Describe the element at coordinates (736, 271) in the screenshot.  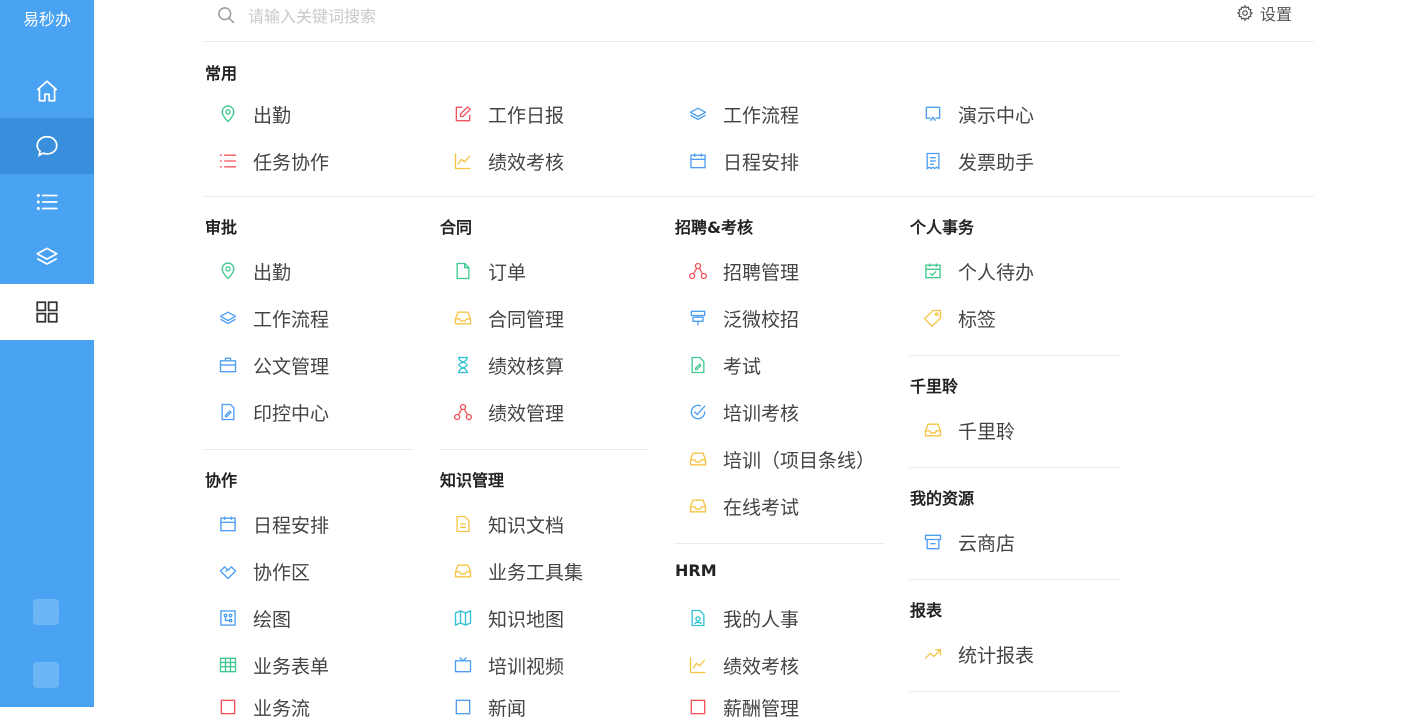
I see `menu-item: 招聘管理` at that location.